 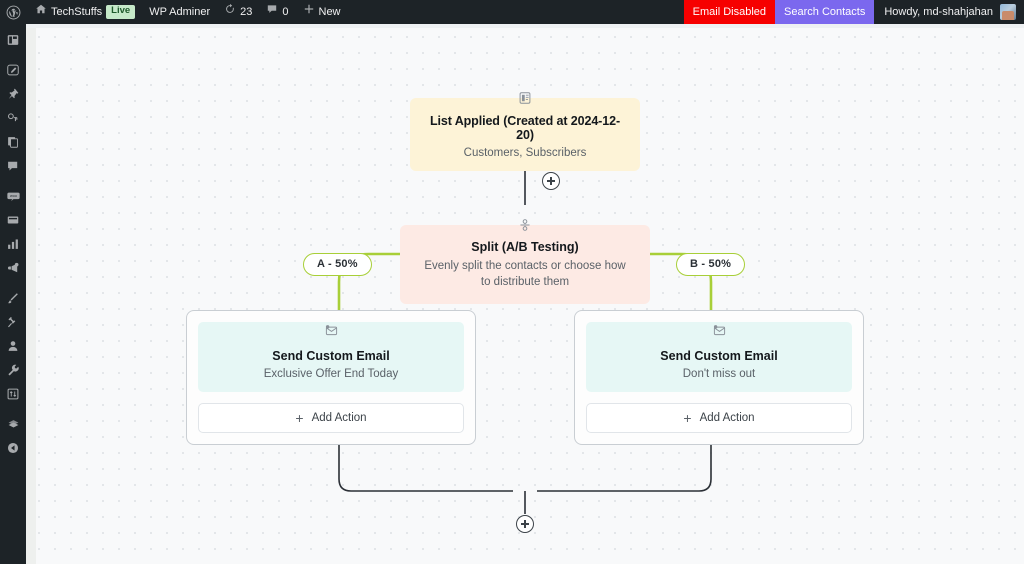 I want to click on howdy-user-menu: Howdy, md-shahjahan, so click(x=949, y=12).